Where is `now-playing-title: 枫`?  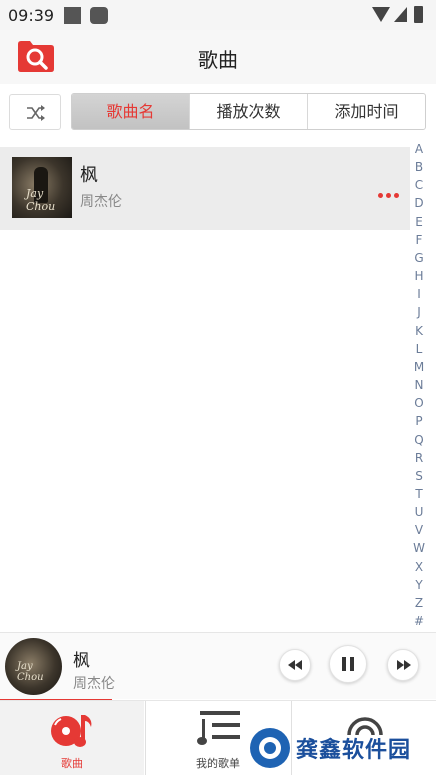 now-playing-title: 枫 is located at coordinates (81, 661).